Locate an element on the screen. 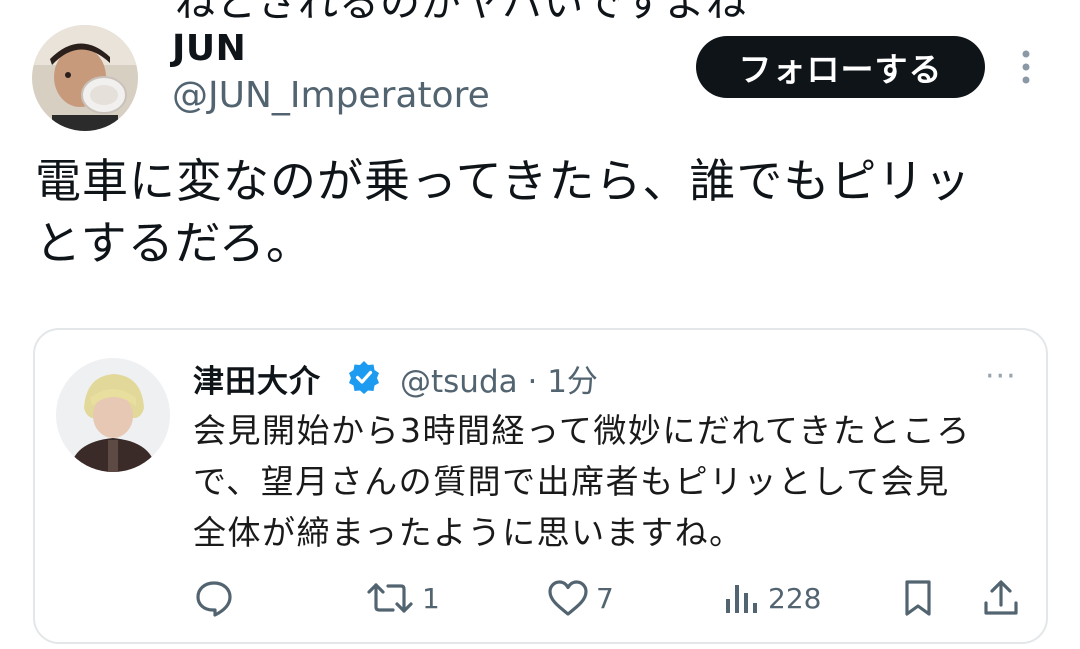 The image size is (1080, 649). quoted-author-avatar is located at coordinates (113, 415).